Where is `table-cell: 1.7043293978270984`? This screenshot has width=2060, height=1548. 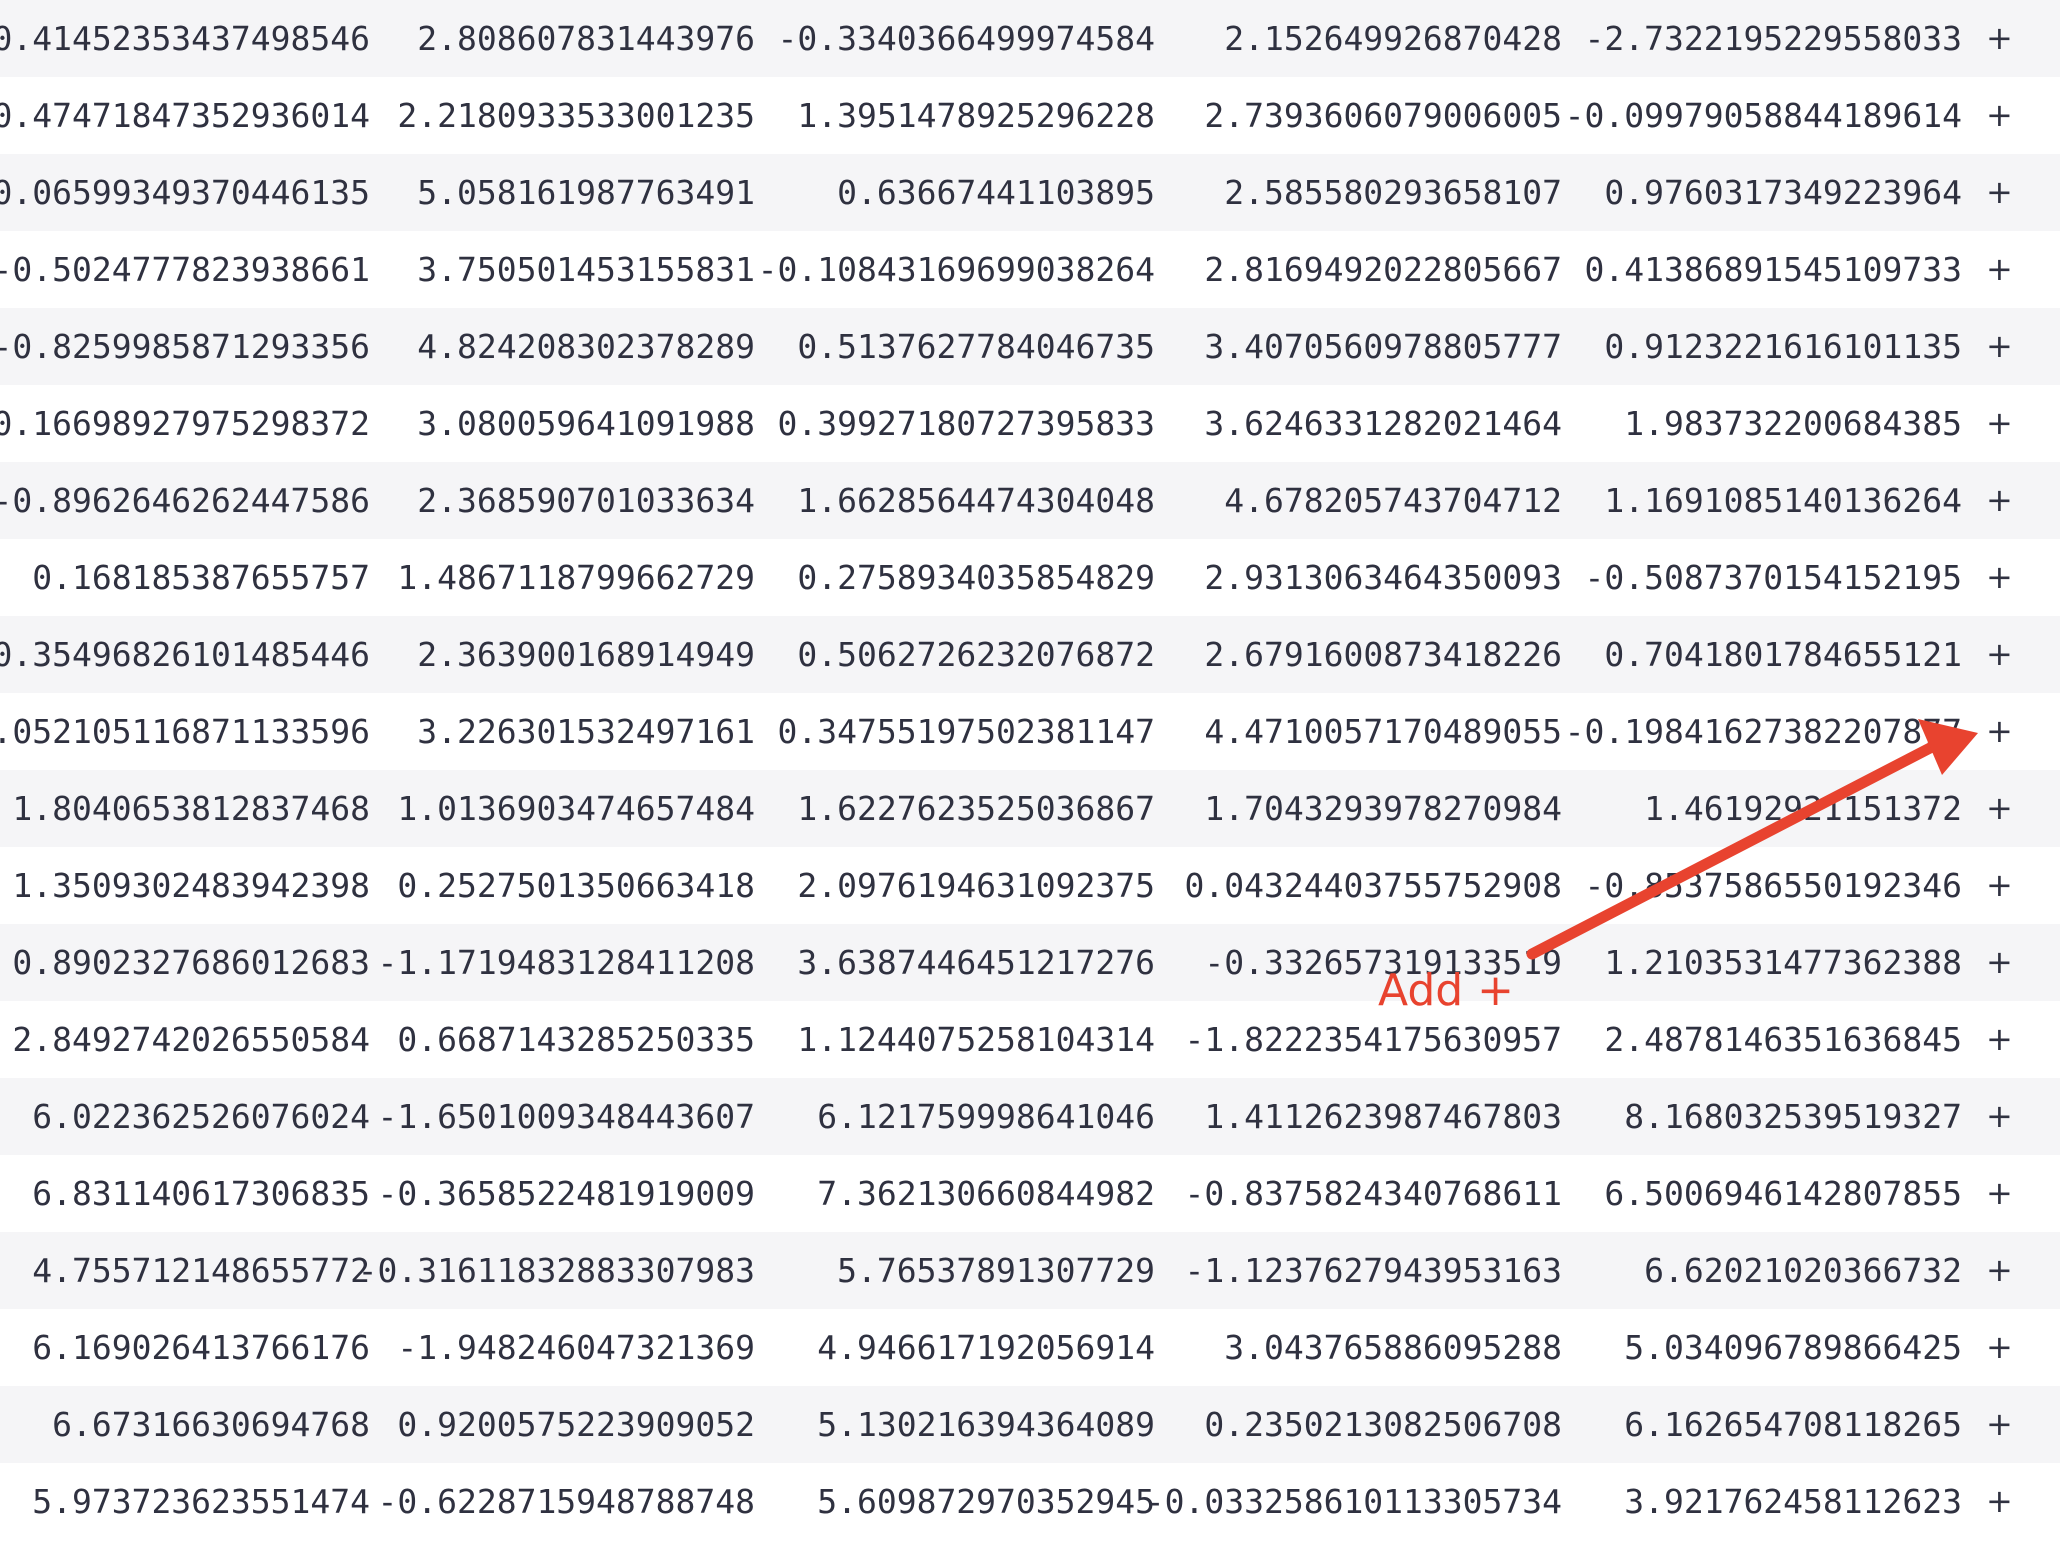 table-cell: 1.7043293978270984 is located at coordinates (1383, 808).